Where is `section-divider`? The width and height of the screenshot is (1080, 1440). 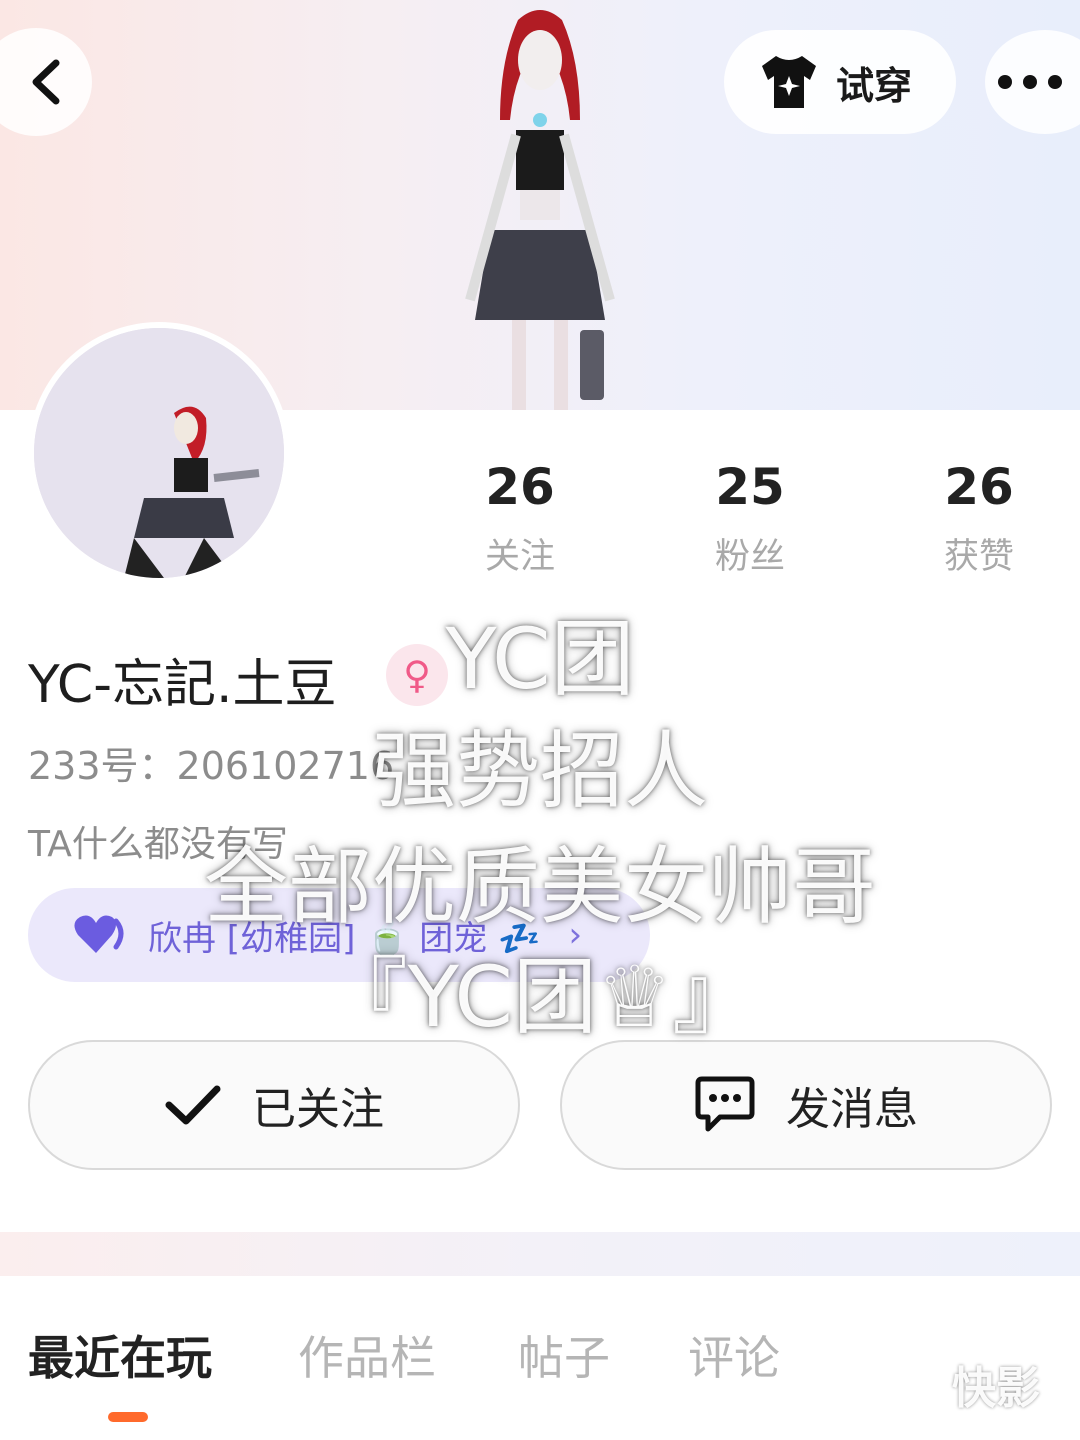 section-divider is located at coordinates (540, 1254).